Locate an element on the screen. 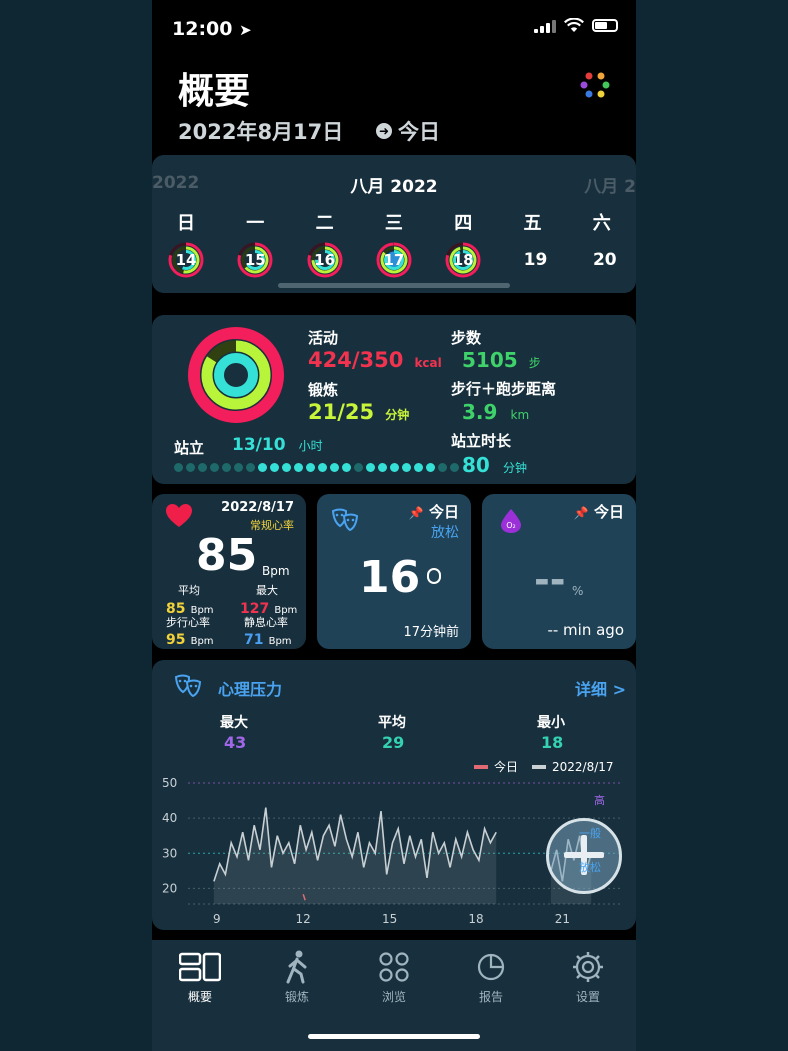  calendar-day-5: 19 is located at coordinates (536, 260).